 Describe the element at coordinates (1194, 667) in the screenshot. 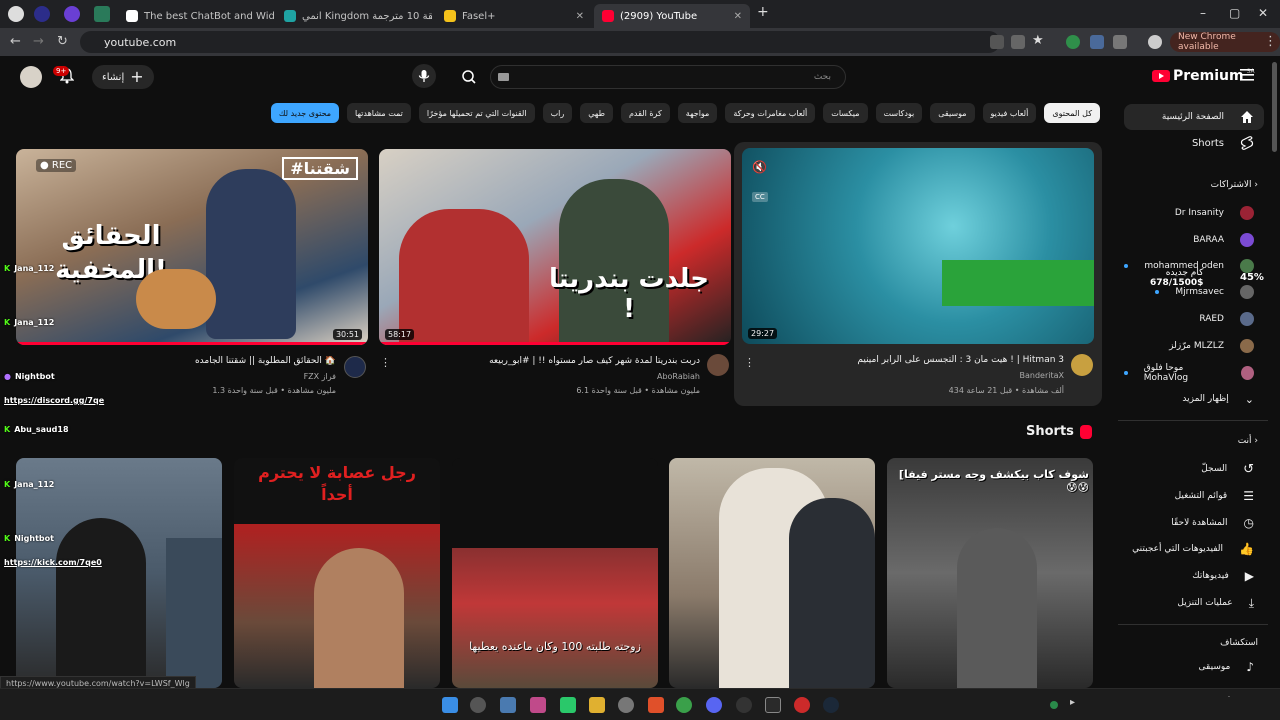

I see `sidebar-item-music: موسيقى ♪` at that location.